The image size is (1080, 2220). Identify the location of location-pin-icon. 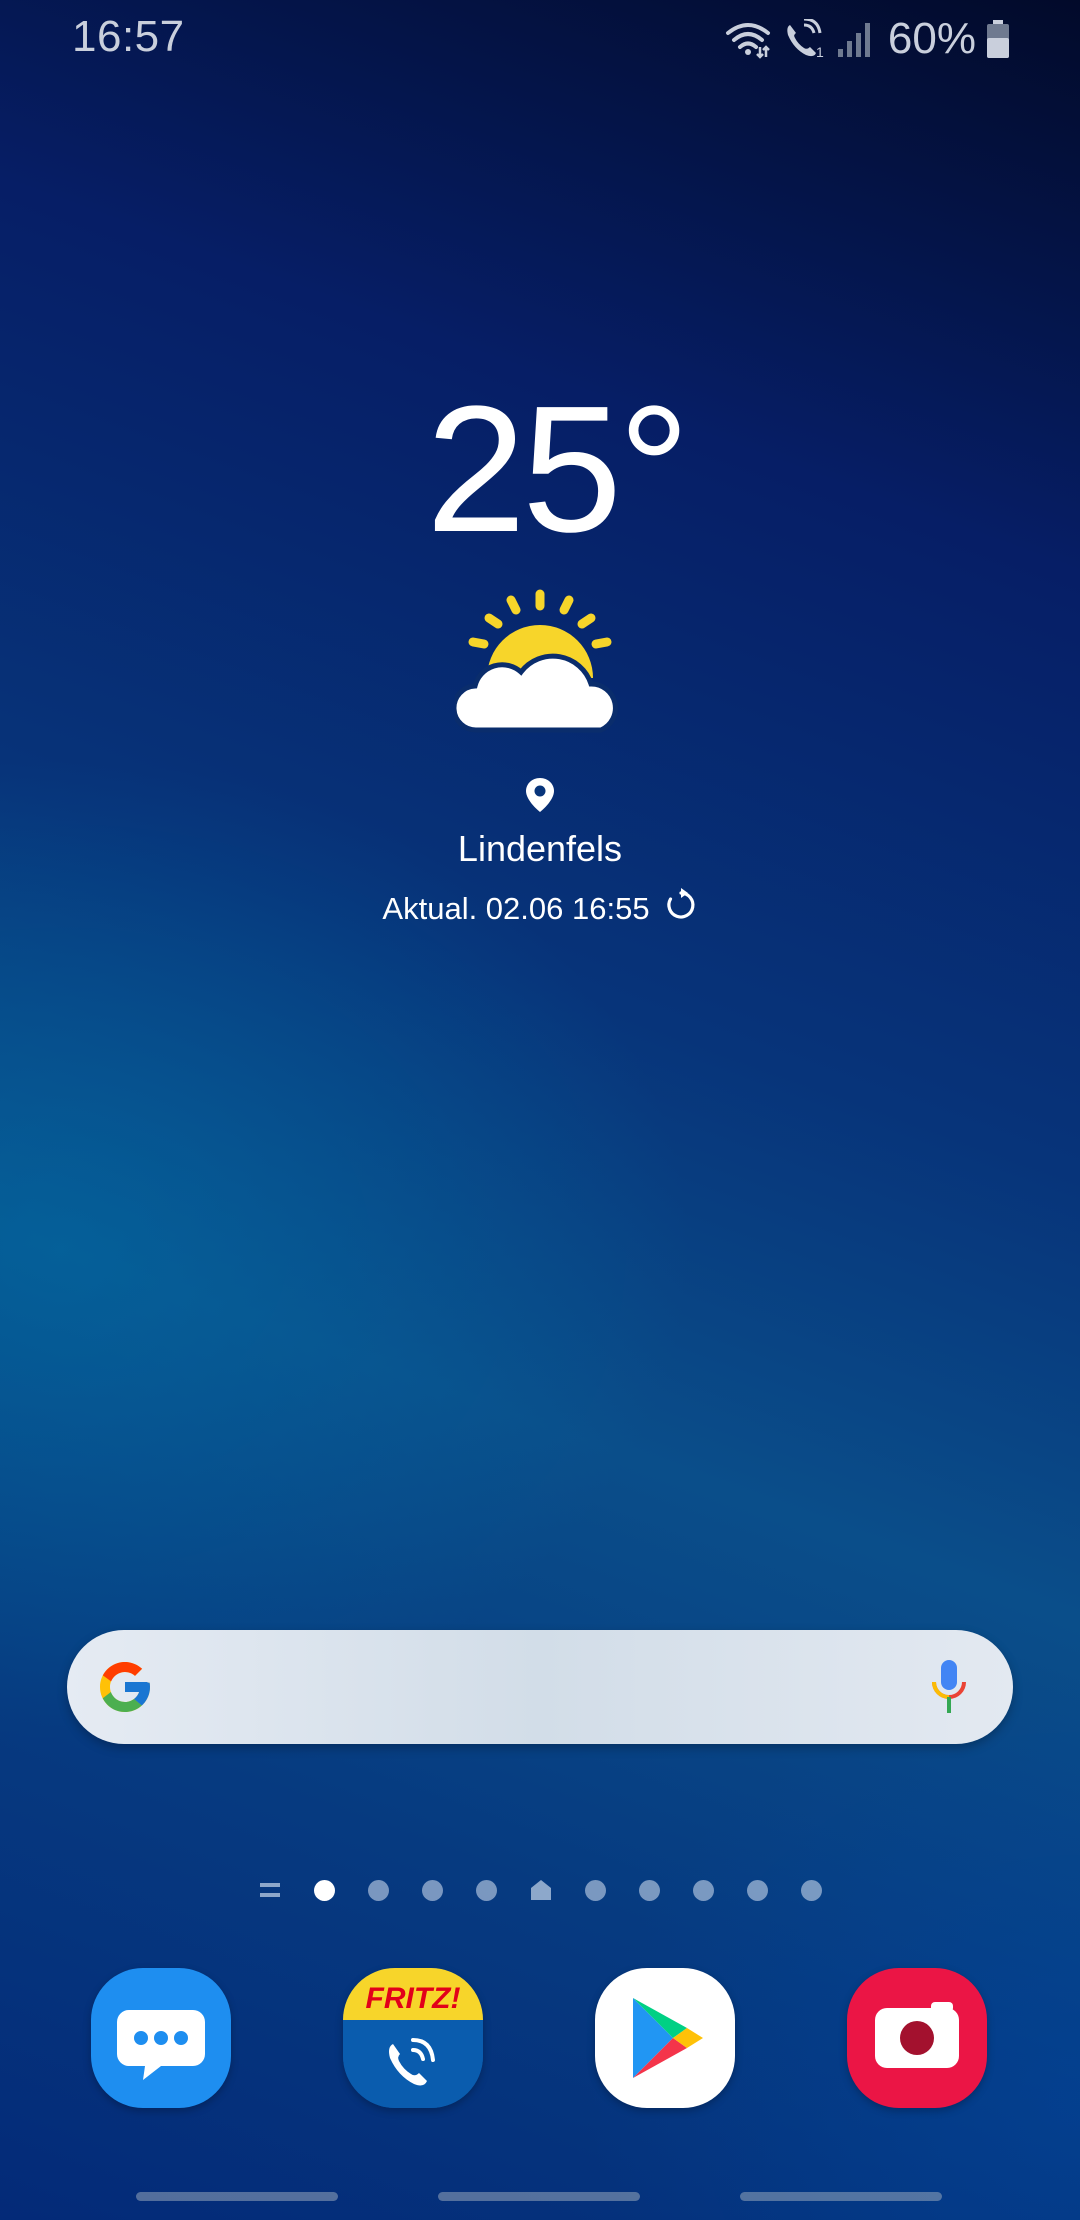
(540, 797).